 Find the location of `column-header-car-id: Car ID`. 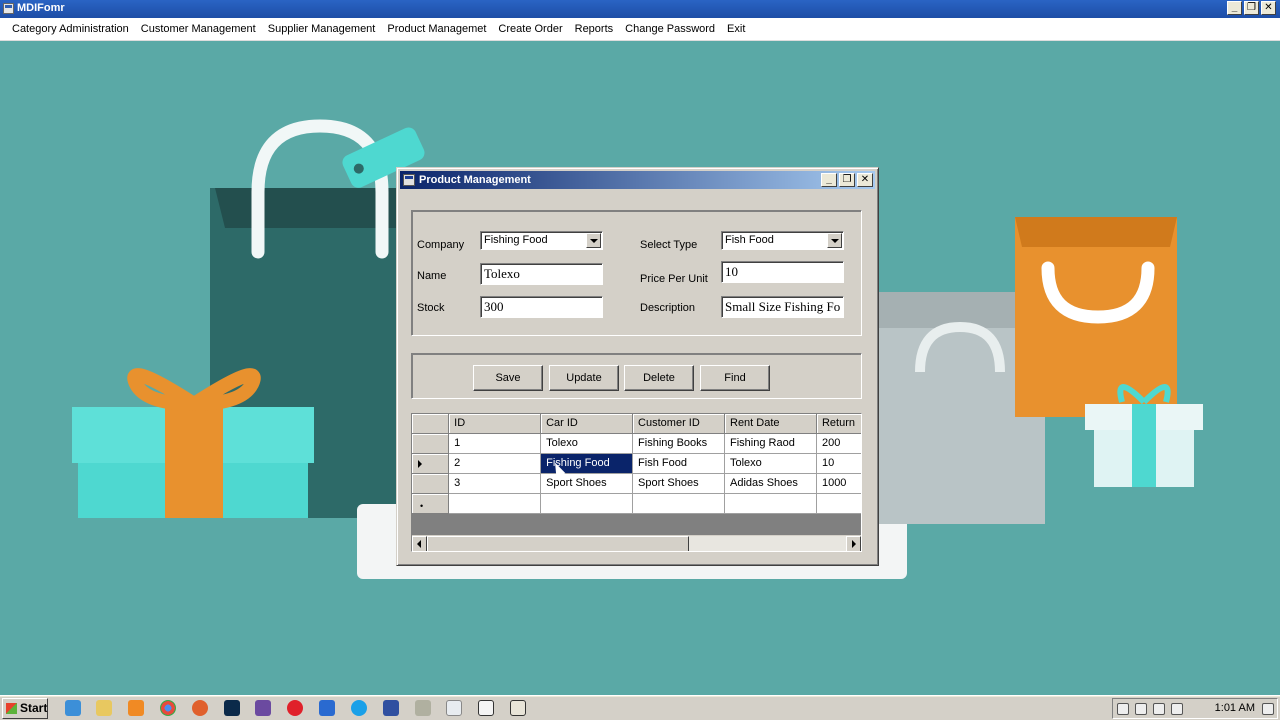

column-header-car-id: Car ID is located at coordinates (587, 424).